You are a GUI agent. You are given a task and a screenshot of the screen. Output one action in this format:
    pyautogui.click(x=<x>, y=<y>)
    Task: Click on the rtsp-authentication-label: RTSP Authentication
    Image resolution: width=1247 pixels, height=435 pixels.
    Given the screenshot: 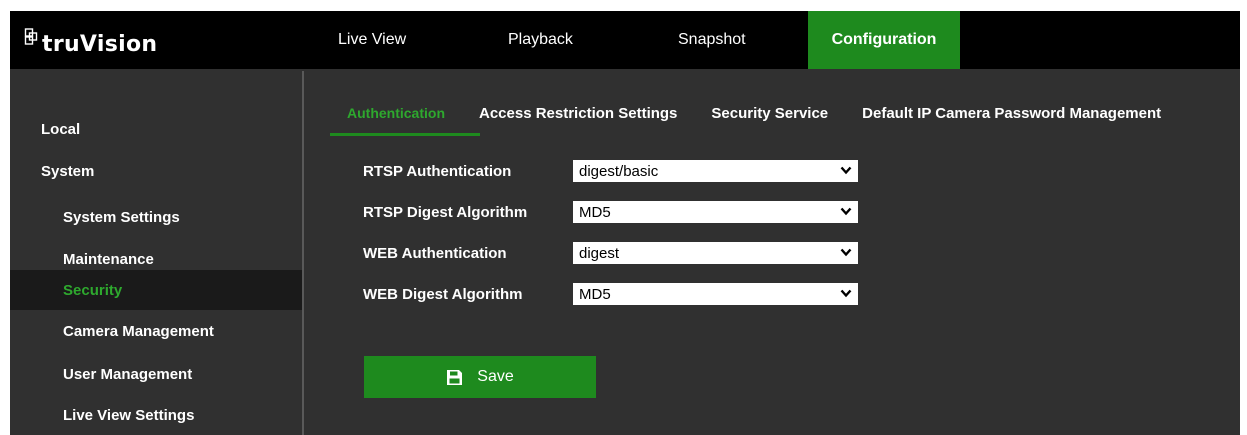 What is the action you would take?
    pyautogui.click(x=437, y=171)
    